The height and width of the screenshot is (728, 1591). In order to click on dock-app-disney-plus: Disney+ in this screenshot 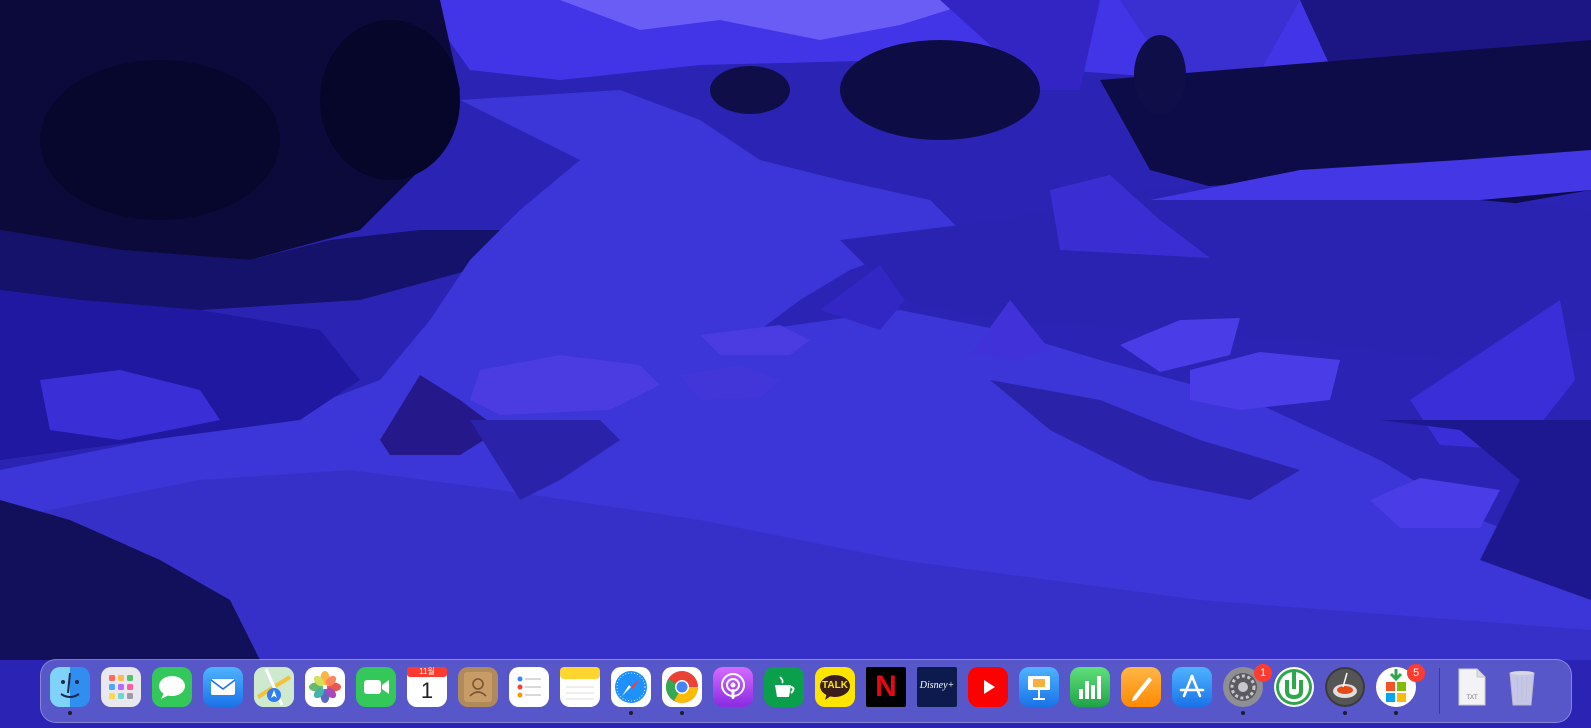, I will do `click(937, 687)`.